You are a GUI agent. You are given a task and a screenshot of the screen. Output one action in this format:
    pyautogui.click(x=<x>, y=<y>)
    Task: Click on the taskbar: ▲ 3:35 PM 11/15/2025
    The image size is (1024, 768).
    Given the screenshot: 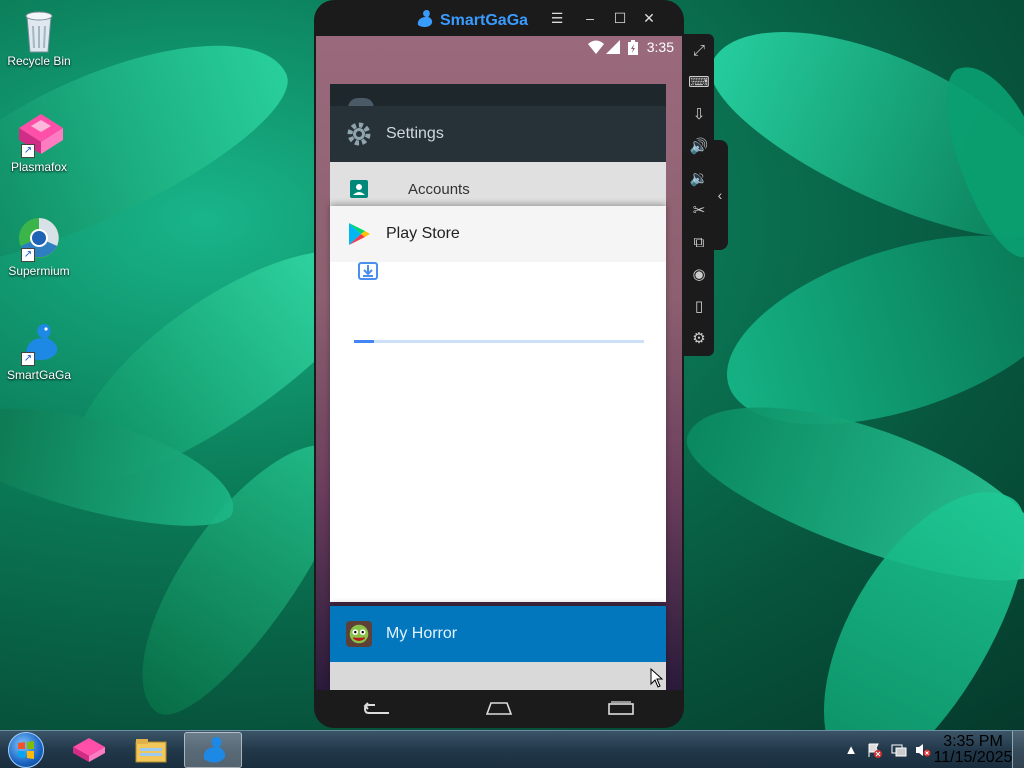 What is the action you would take?
    pyautogui.click(x=512, y=749)
    